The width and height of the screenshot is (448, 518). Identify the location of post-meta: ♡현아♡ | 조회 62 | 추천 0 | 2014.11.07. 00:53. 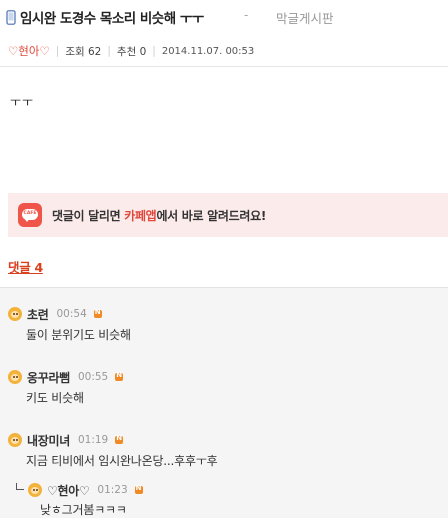
(224, 51).